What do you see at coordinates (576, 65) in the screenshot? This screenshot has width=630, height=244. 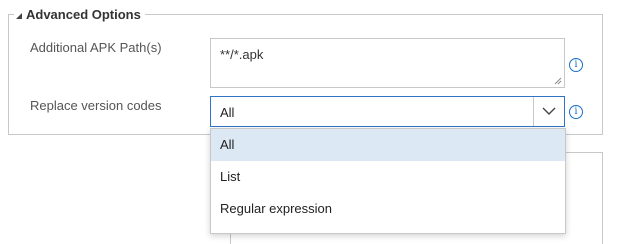 I see `apk-paths-info-icon: i` at bounding box center [576, 65].